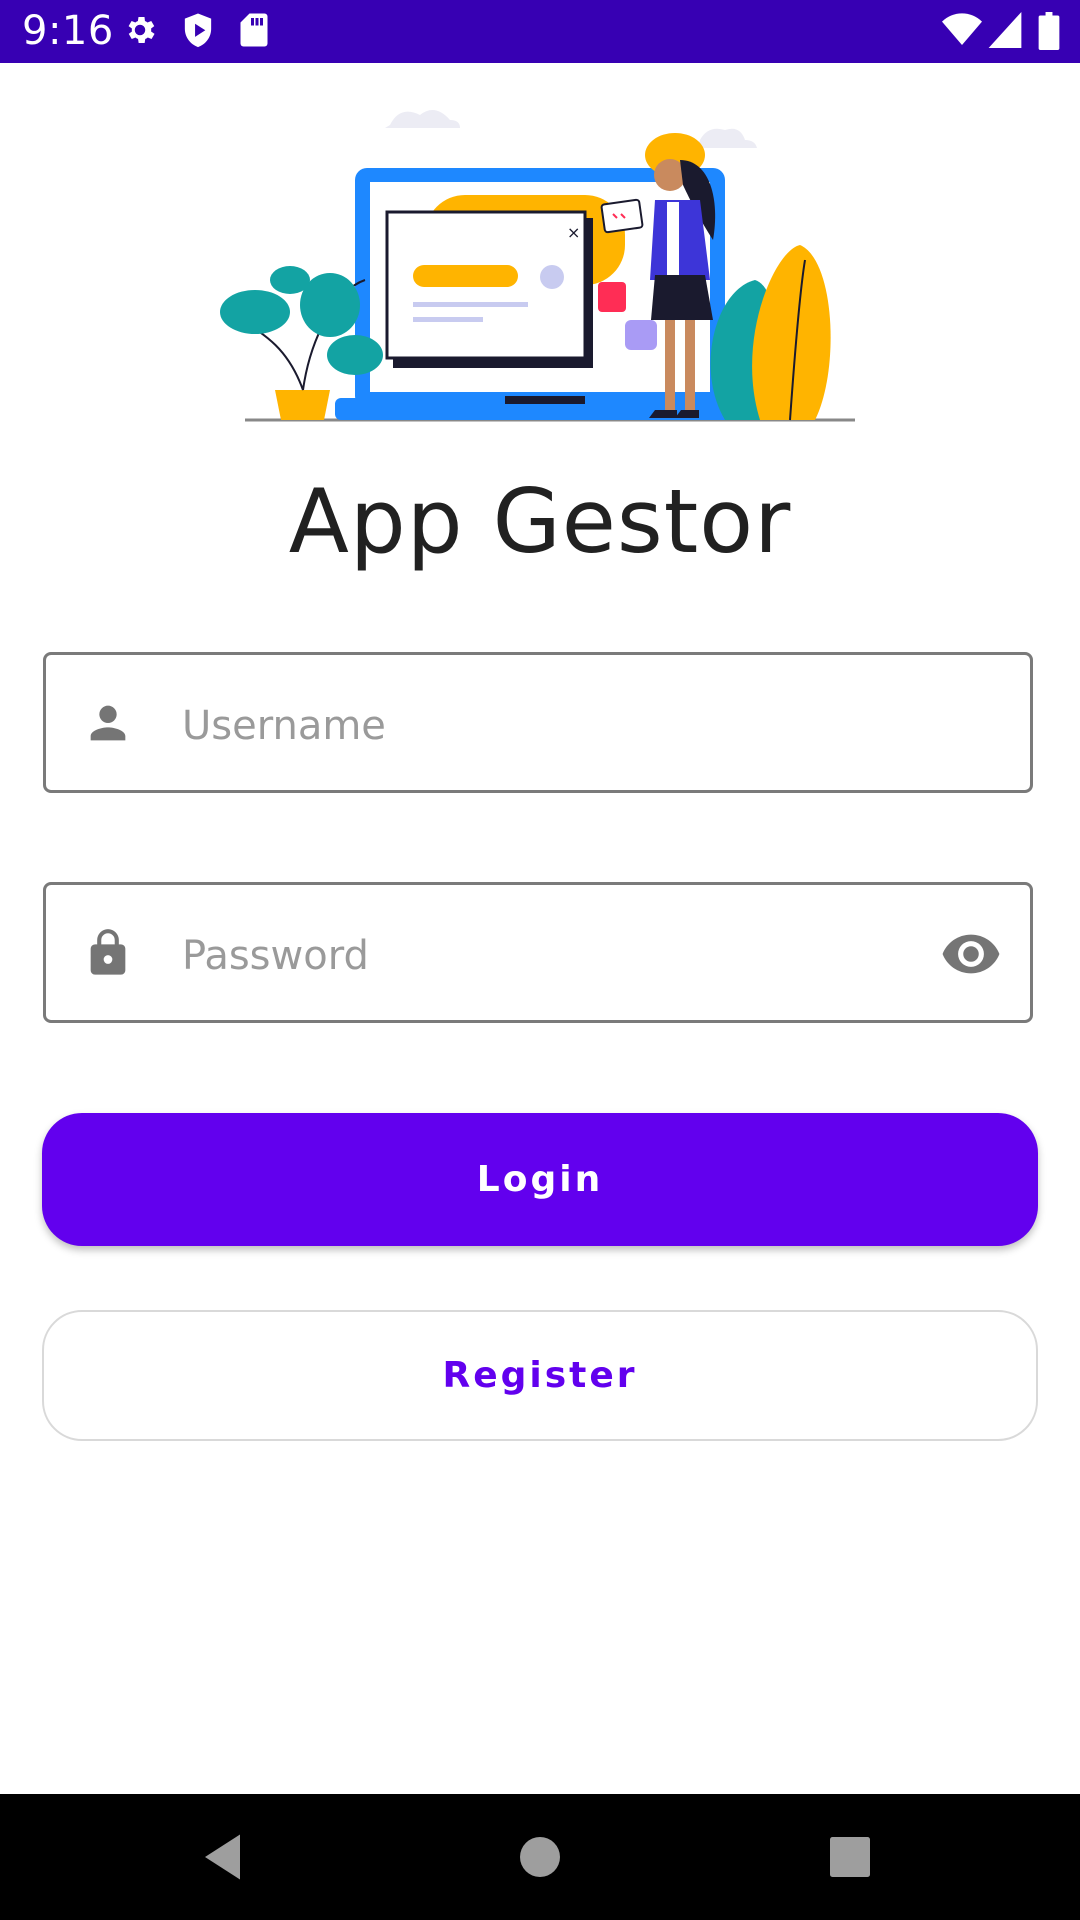  Describe the element at coordinates (1049, 33) in the screenshot. I see `battery-icon` at that location.